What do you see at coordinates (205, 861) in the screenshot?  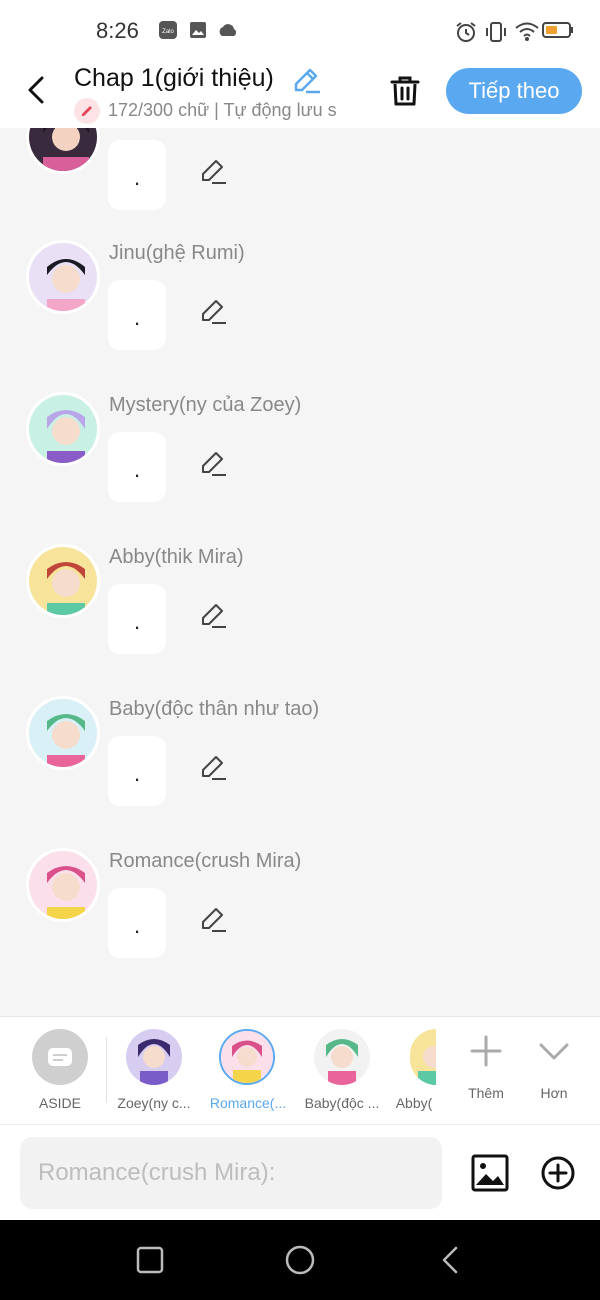 I see `character-name: Romance(crush Mira)` at bounding box center [205, 861].